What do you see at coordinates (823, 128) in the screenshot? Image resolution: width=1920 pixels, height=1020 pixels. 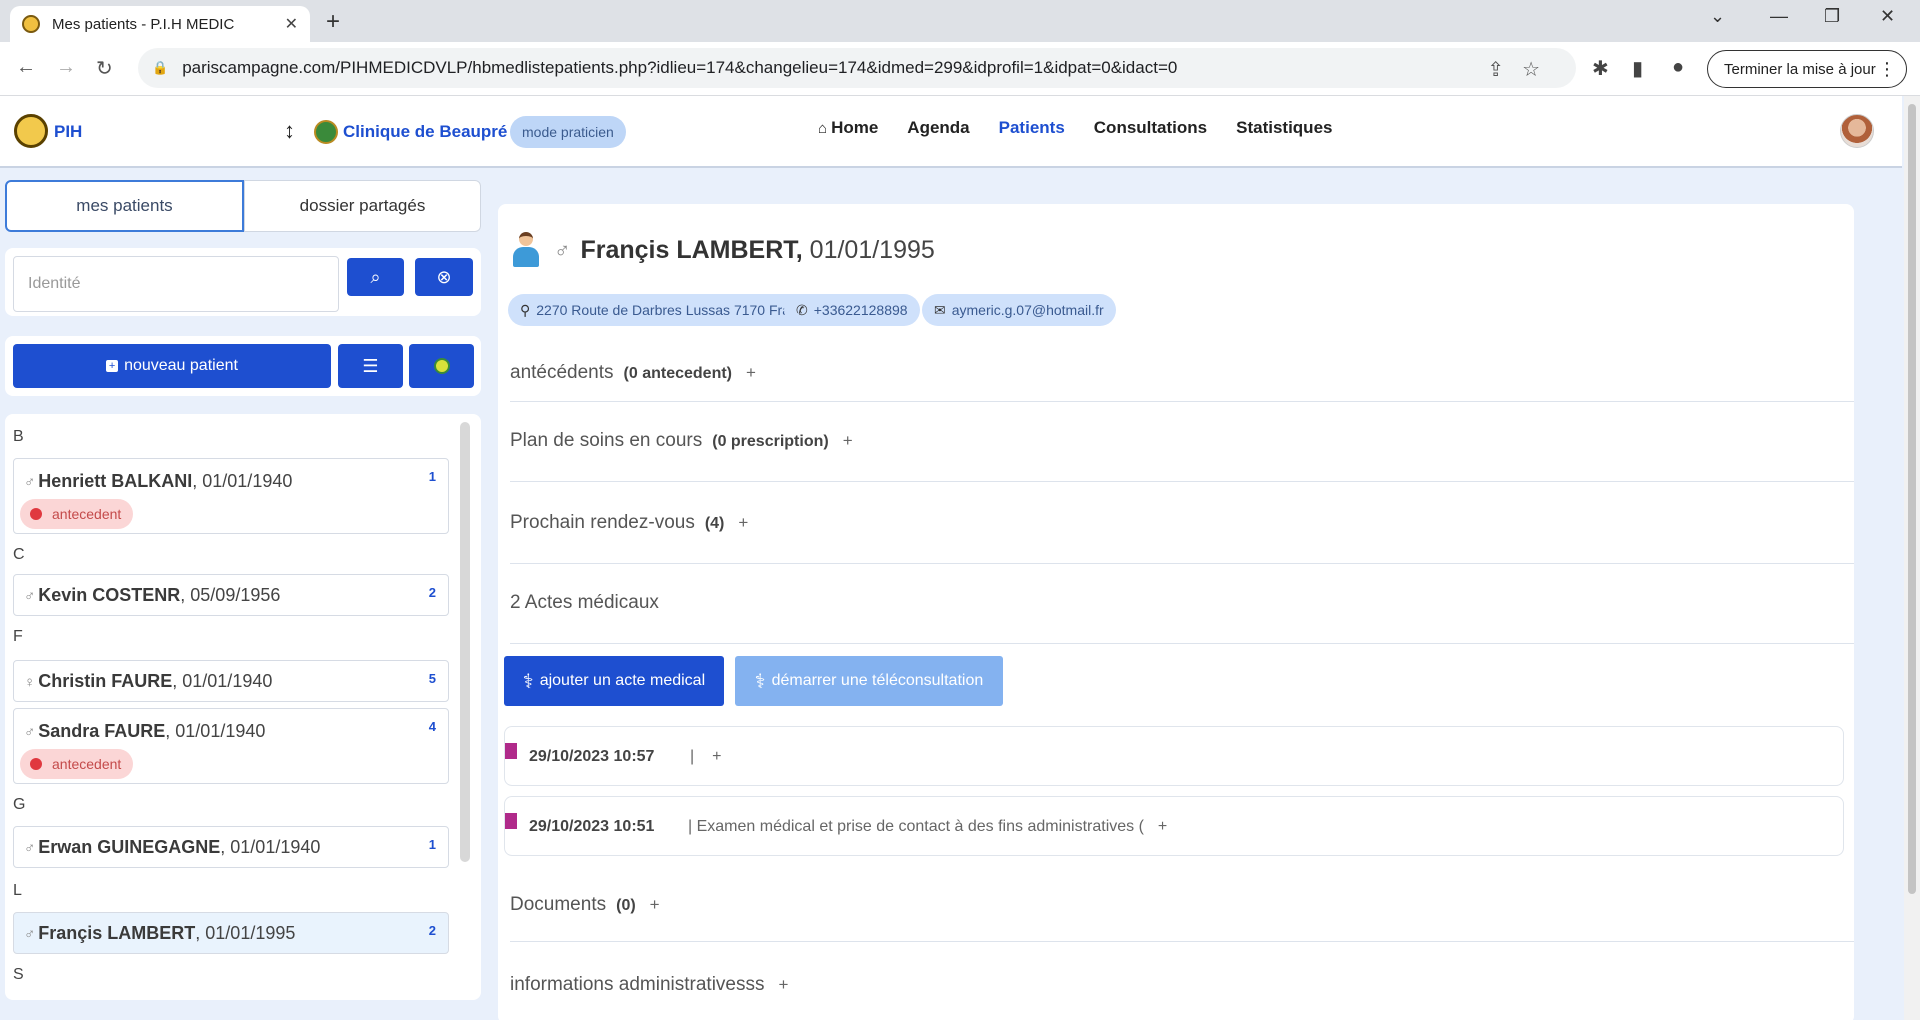 I see `home-icon: ⌂` at bounding box center [823, 128].